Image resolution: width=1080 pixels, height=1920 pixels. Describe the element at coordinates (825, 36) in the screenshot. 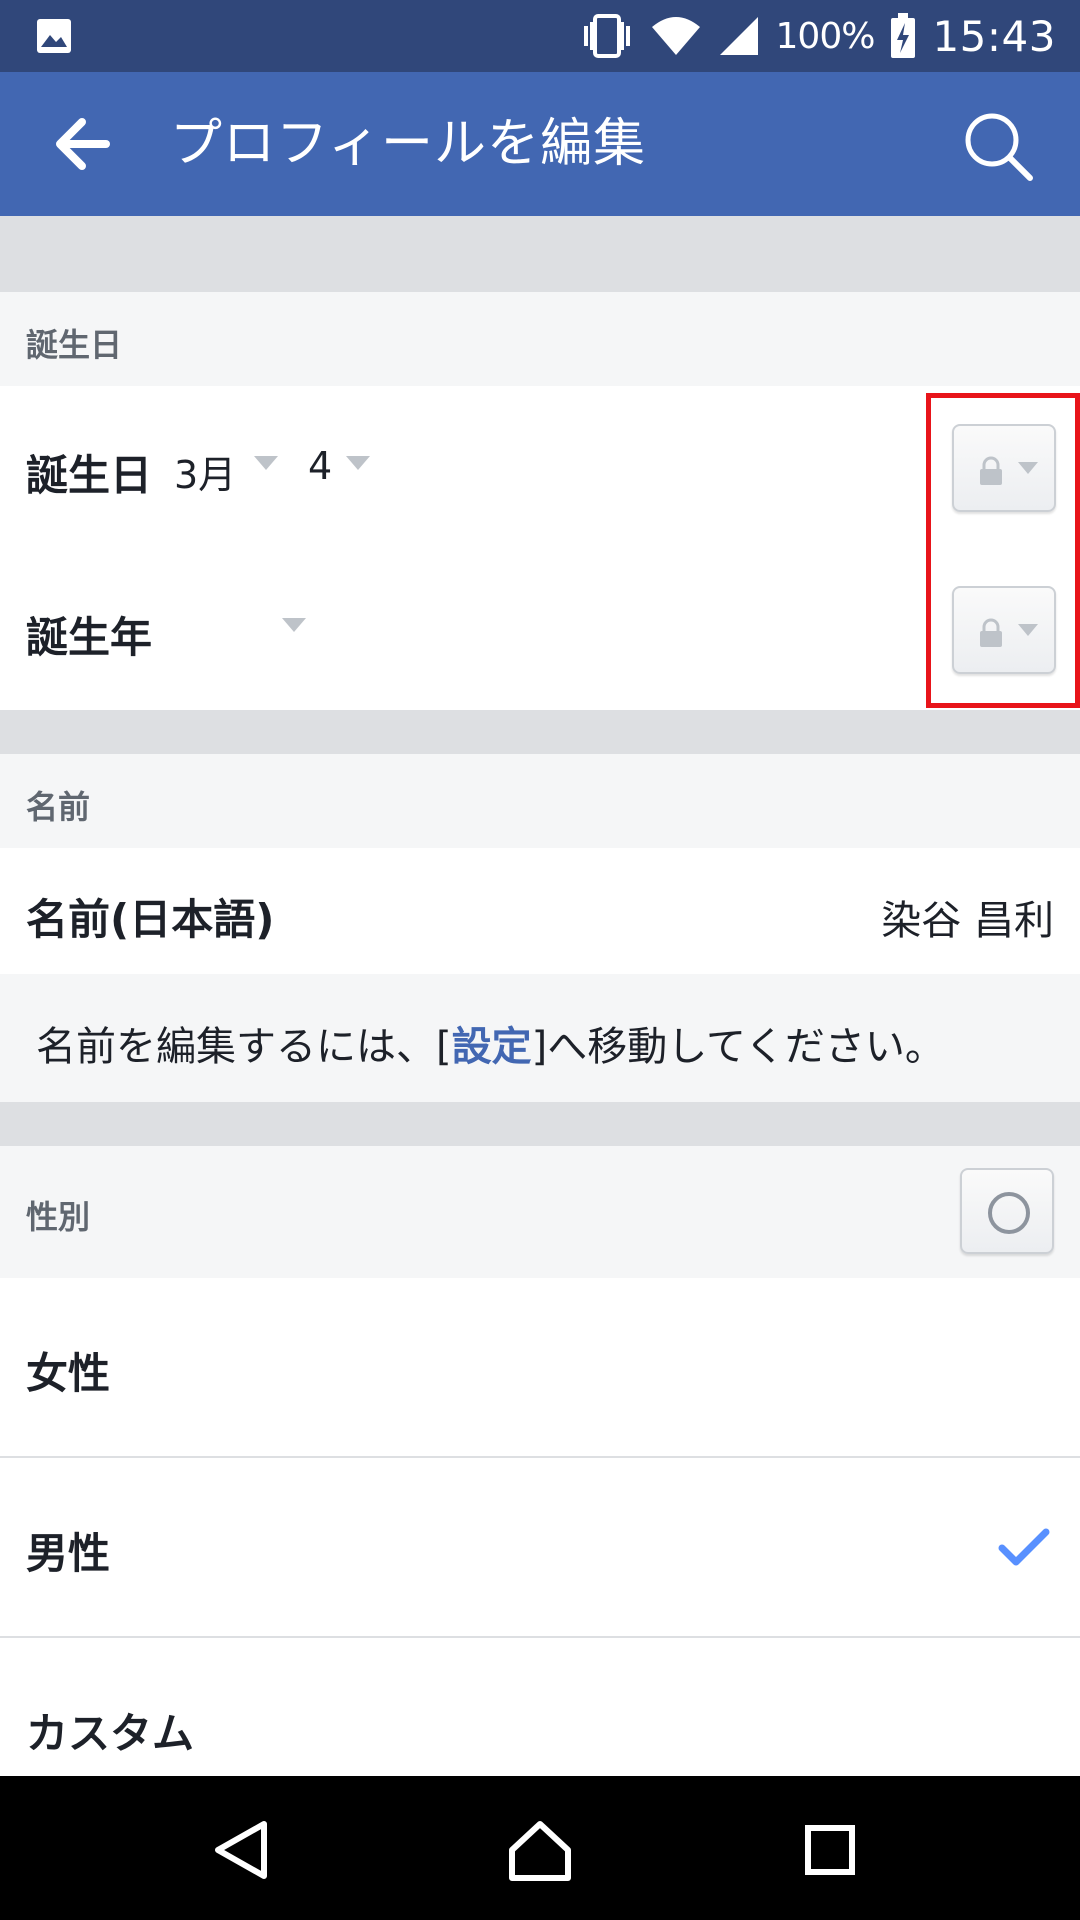

I see `battery-percent: 100%` at that location.